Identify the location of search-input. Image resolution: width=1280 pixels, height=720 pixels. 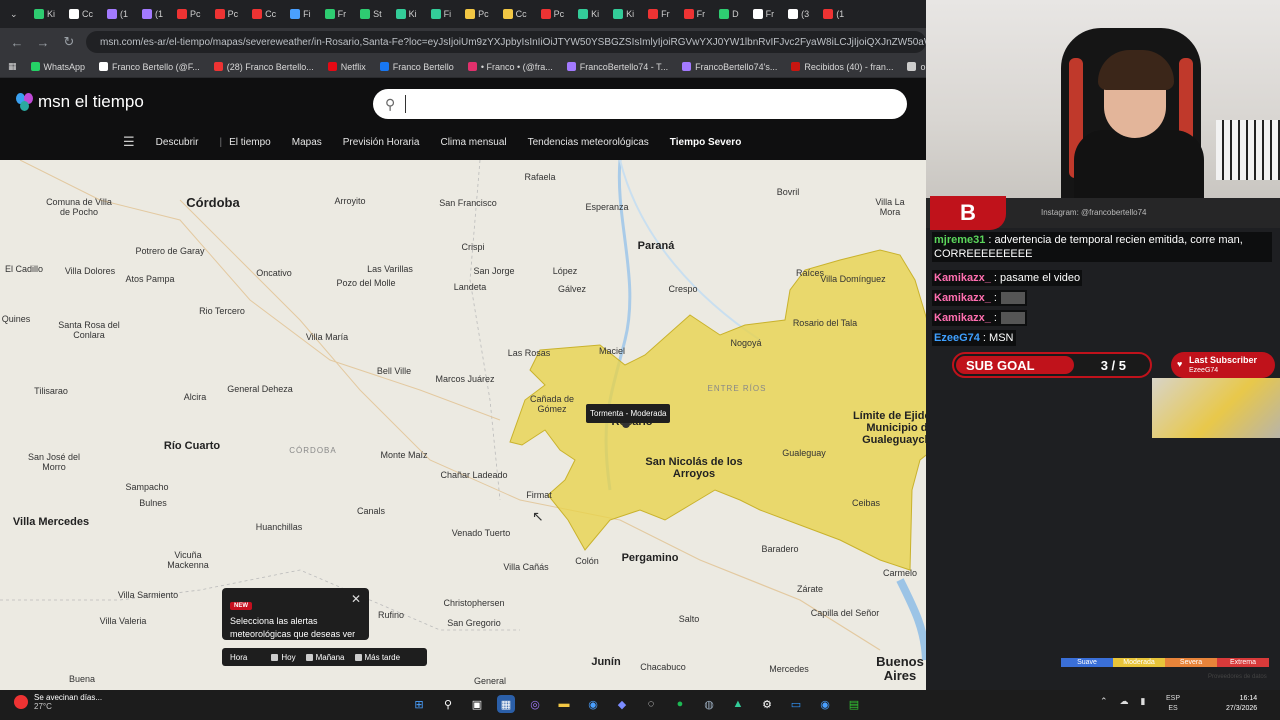
(555, 104).